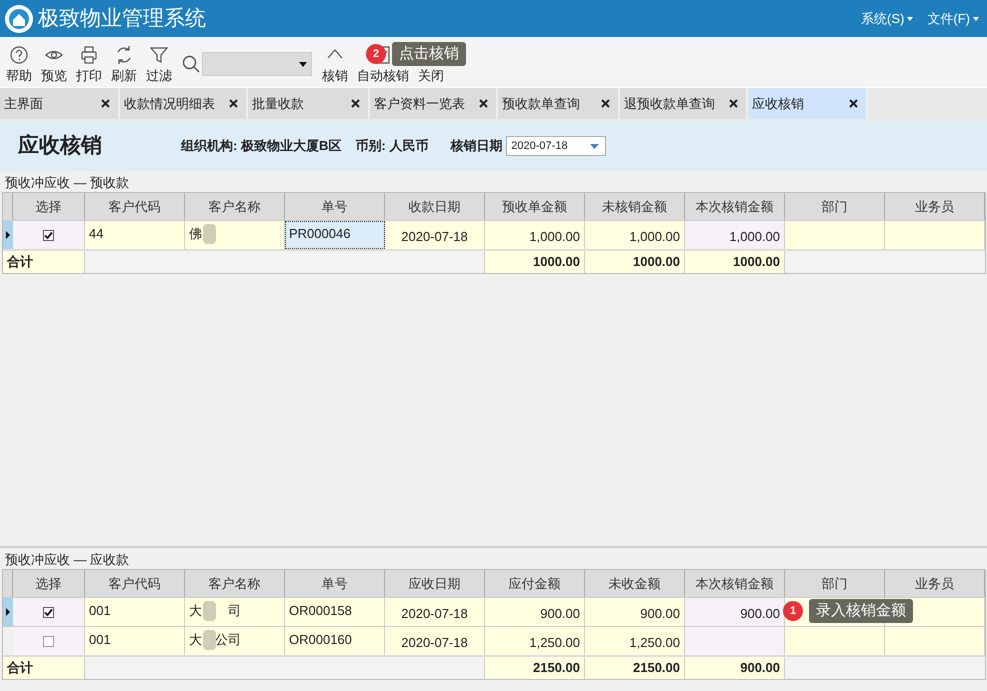  What do you see at coordinates (735, 668) in the screenshot?
I see `total-value: 900.00` at bounding box center [735, 668].